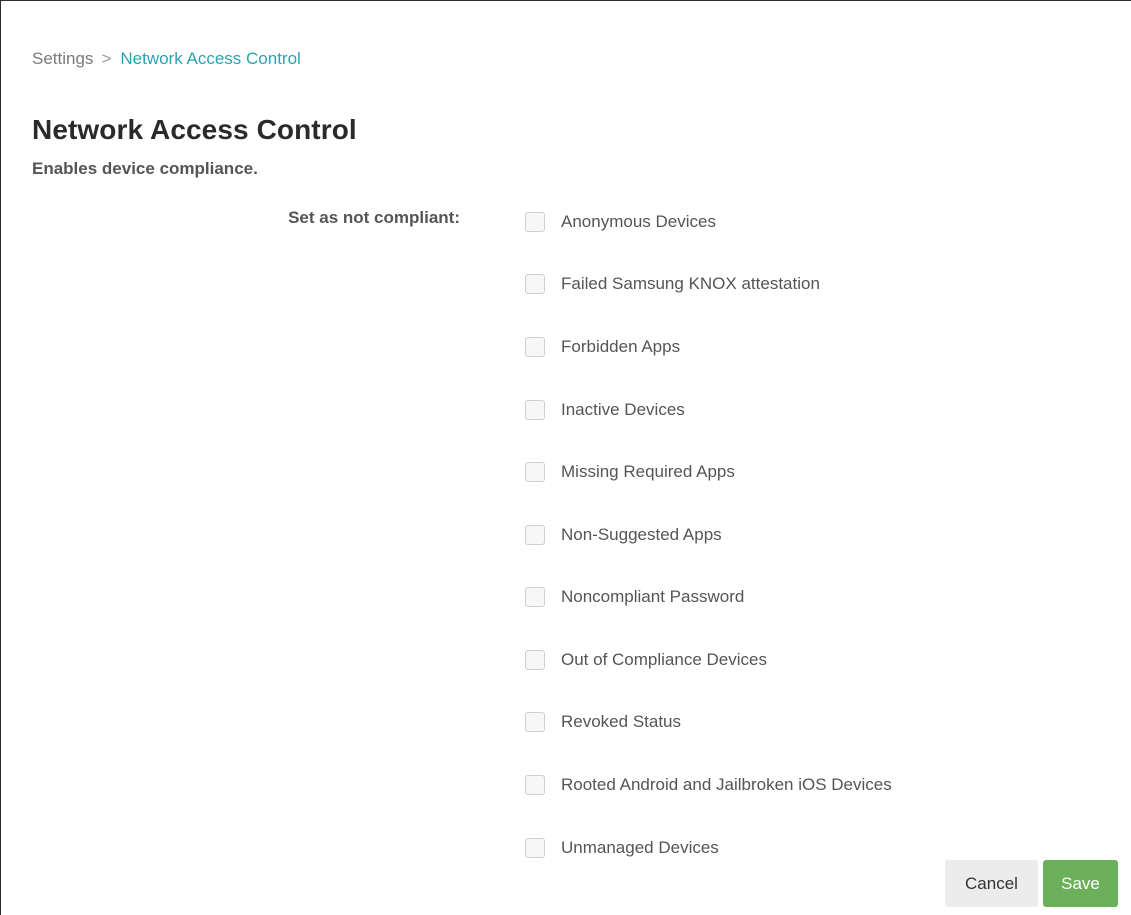  I want to click on cancel-button: Cancel, so click(991, 883).